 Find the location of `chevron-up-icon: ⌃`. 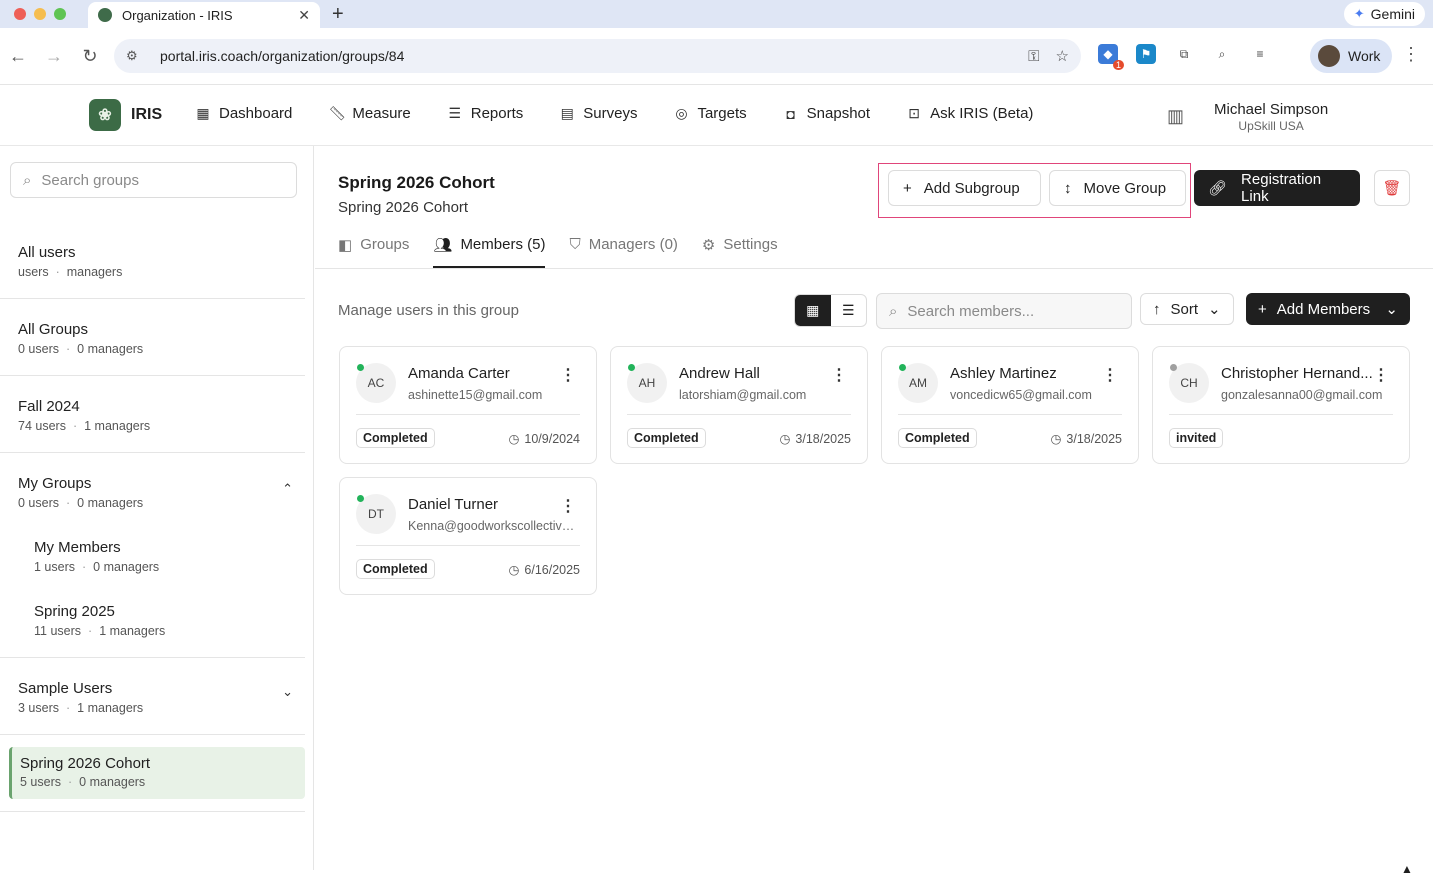

chevron-up-icon: ⌃ is located at coordinates (287, 489).